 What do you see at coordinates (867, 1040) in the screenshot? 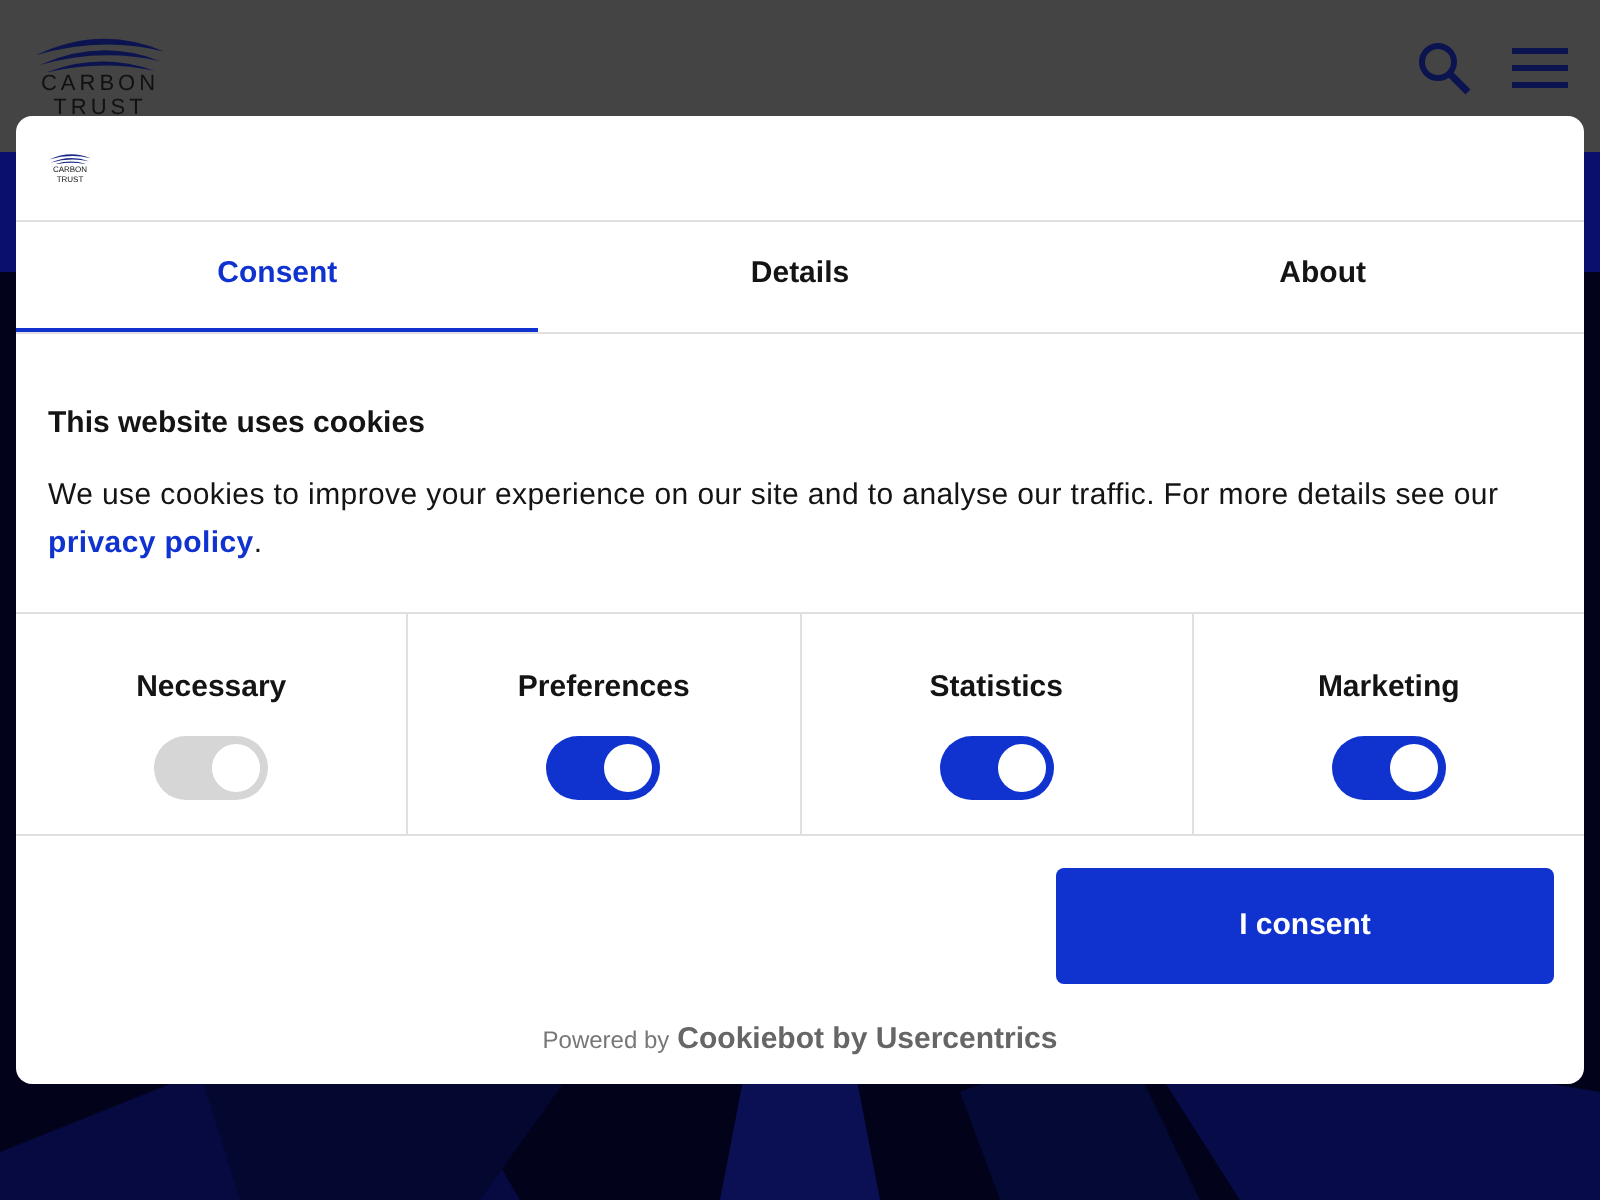
I see `cookiebot-link: Cookiebot by Usercentrics` at bounding box center [867, 1040].